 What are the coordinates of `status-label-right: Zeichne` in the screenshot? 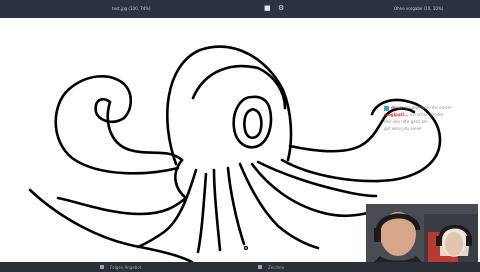 It's located at (276, 267).